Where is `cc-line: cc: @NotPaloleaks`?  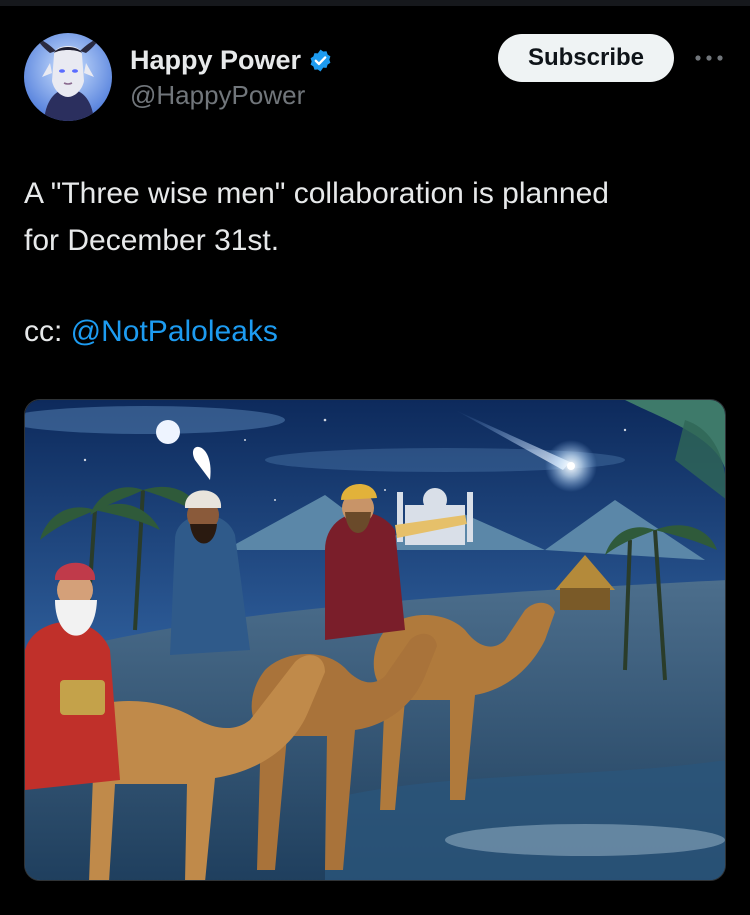
cc-line: cc: @NotPaloleaks is located at coordinates (151, 331).